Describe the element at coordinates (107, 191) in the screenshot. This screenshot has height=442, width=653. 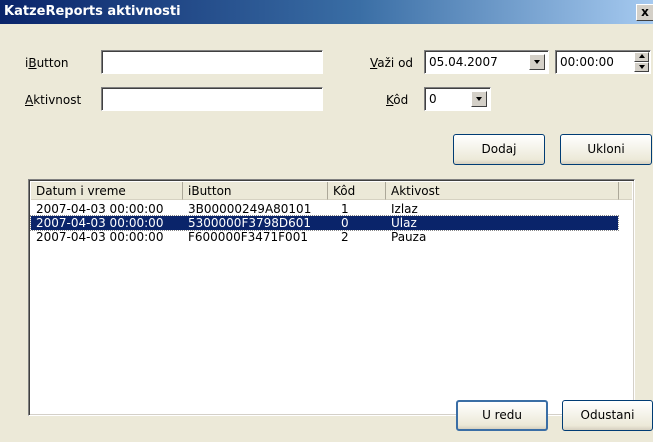
I see `column-header-datum: Datum i vreme` at that location.